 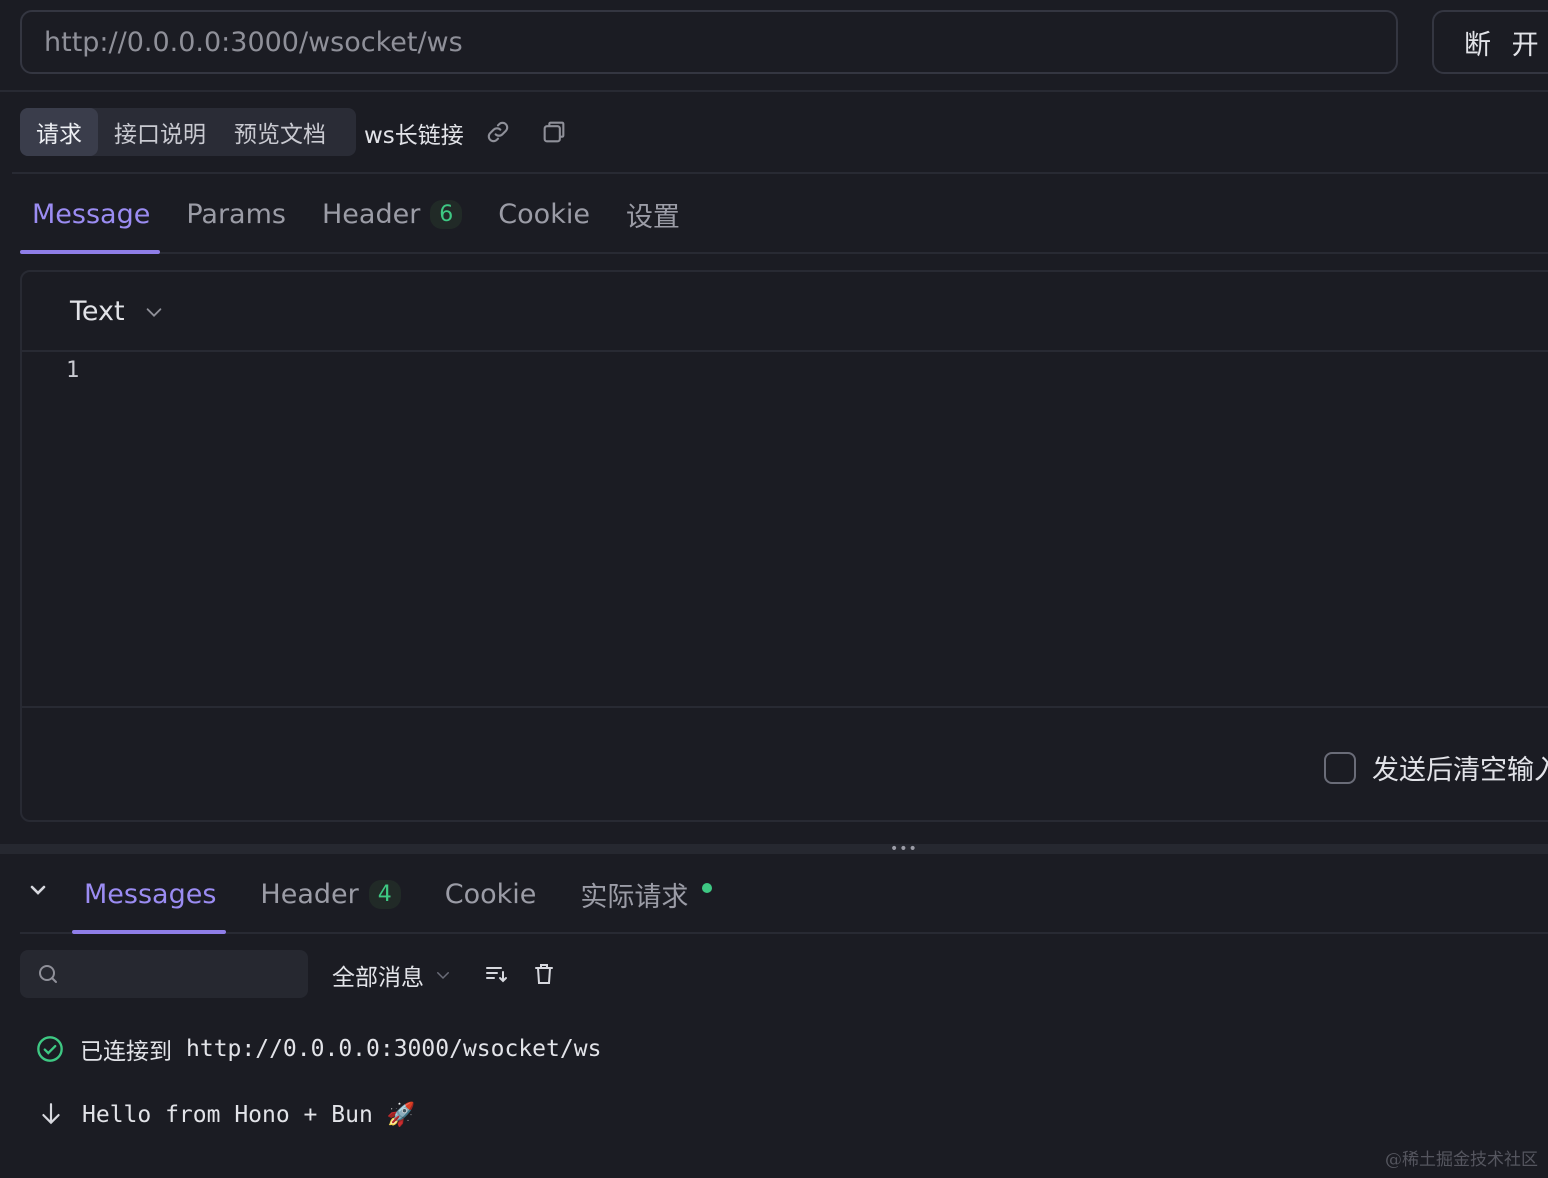 I want to click on response-tabs: Messages Header 4 Cookie 实际请求, so click(x=420, y=894).